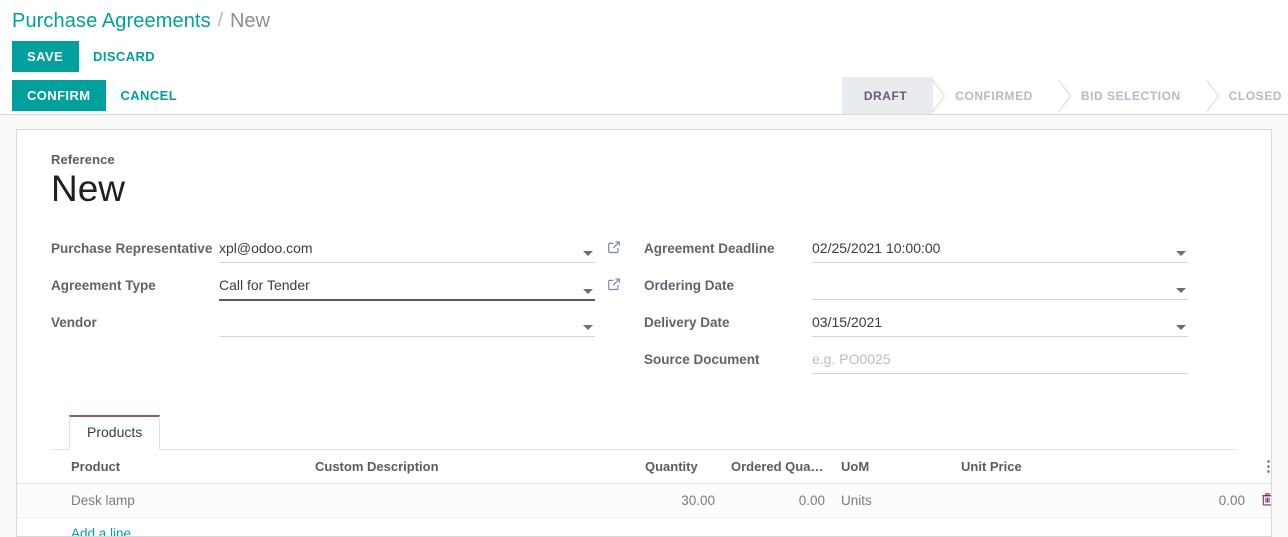  What do you see at coordinates (46, 56) in the screenshot?
I see `save-button: SAVE` at bounding box center [46, 56].